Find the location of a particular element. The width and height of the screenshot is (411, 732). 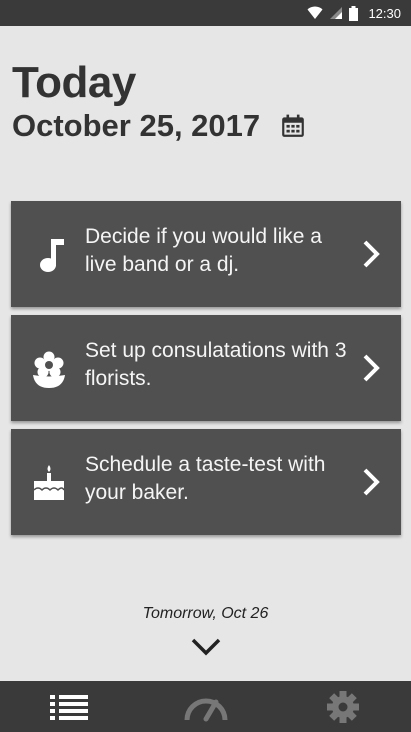

status-icons: 12:30 is located at coordinates (354, 13).